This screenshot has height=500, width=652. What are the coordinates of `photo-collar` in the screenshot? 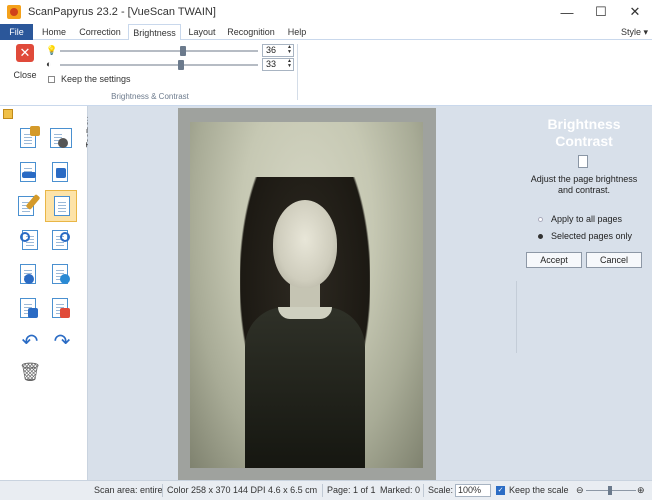 It's located at (305, 313).